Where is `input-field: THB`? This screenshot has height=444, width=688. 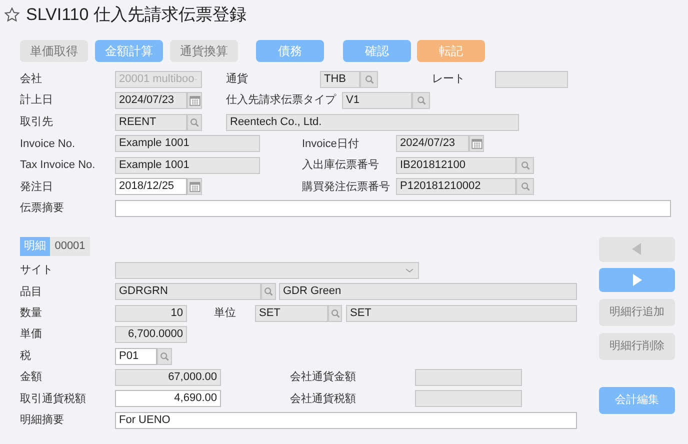 input-field: THB is located at coordinates (340, 79).